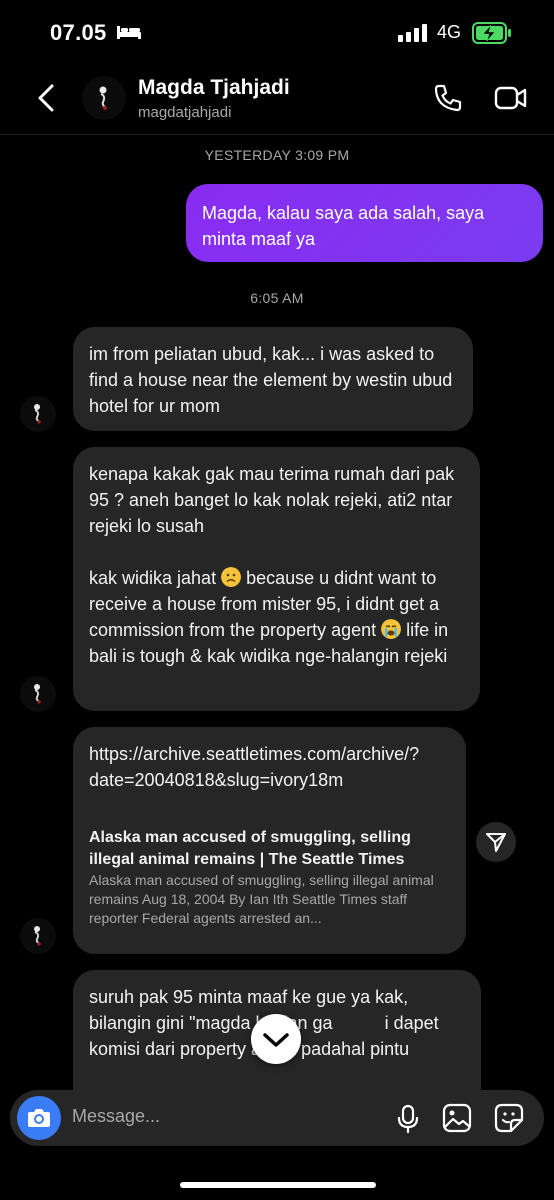  Describe the element at coordinates (391, 629) in the screenshot. I see `crying-face-emoji-icon` at that location.